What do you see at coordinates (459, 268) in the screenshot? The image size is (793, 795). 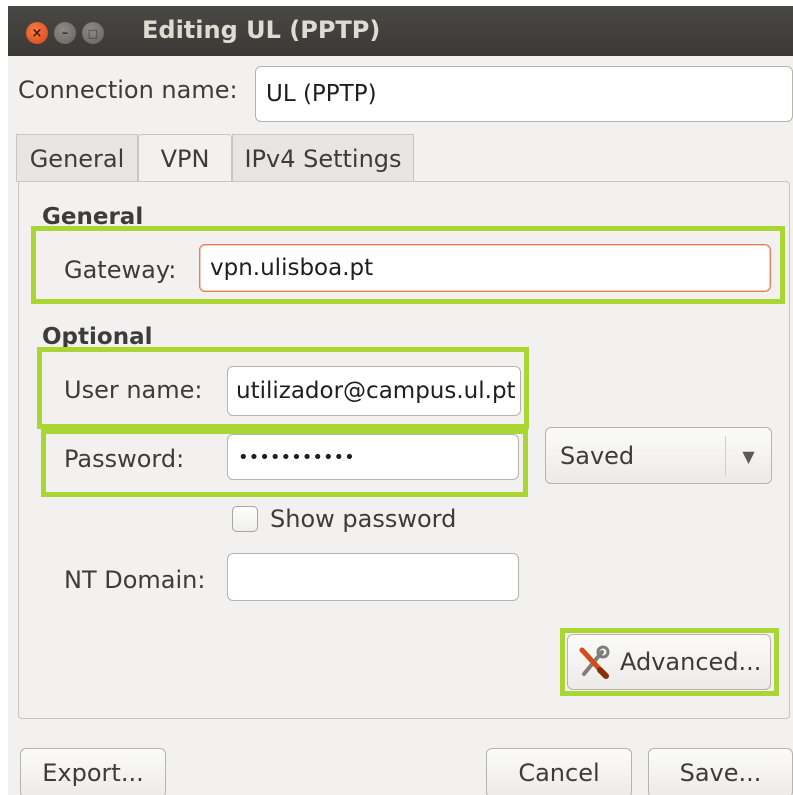 I see `redaction-box` at bounding box center [459, 268].